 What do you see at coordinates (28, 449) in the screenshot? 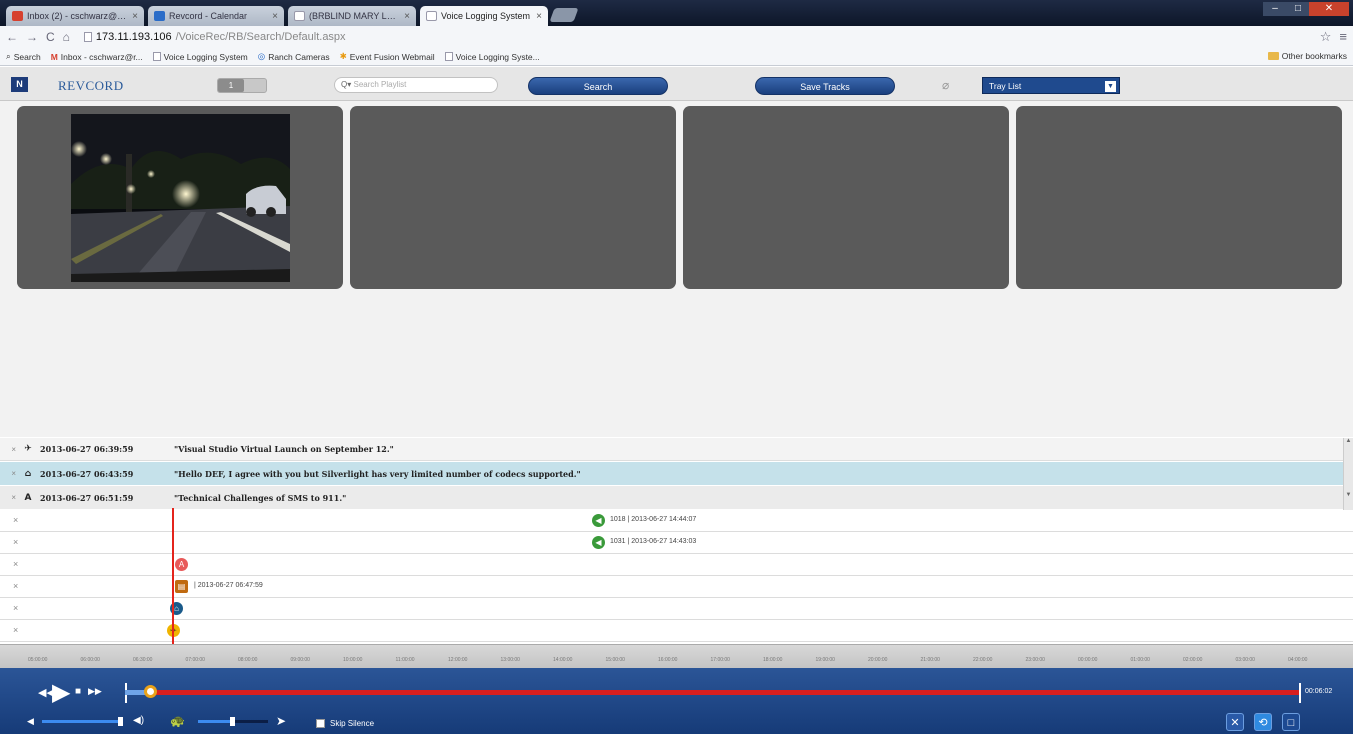
I see `car-icon: ✈` at bounding box center [28, 449].